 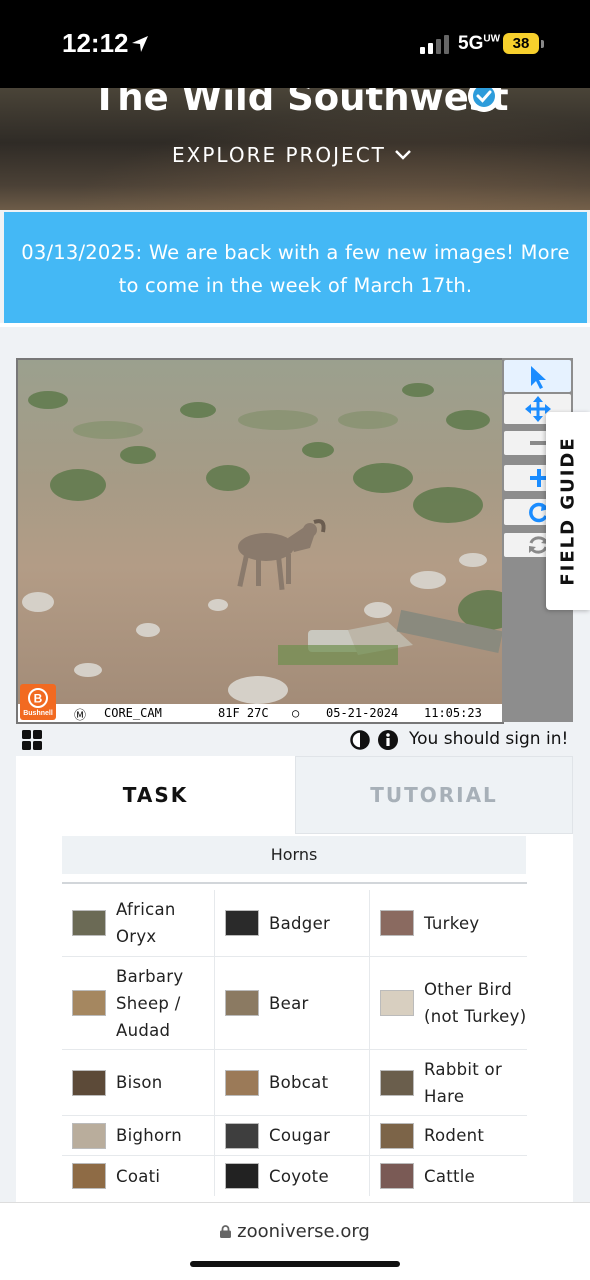 I want to click on choice-other-bird-not-turkey: Other Bird (not Turkey), so click(x=448, y=1003).